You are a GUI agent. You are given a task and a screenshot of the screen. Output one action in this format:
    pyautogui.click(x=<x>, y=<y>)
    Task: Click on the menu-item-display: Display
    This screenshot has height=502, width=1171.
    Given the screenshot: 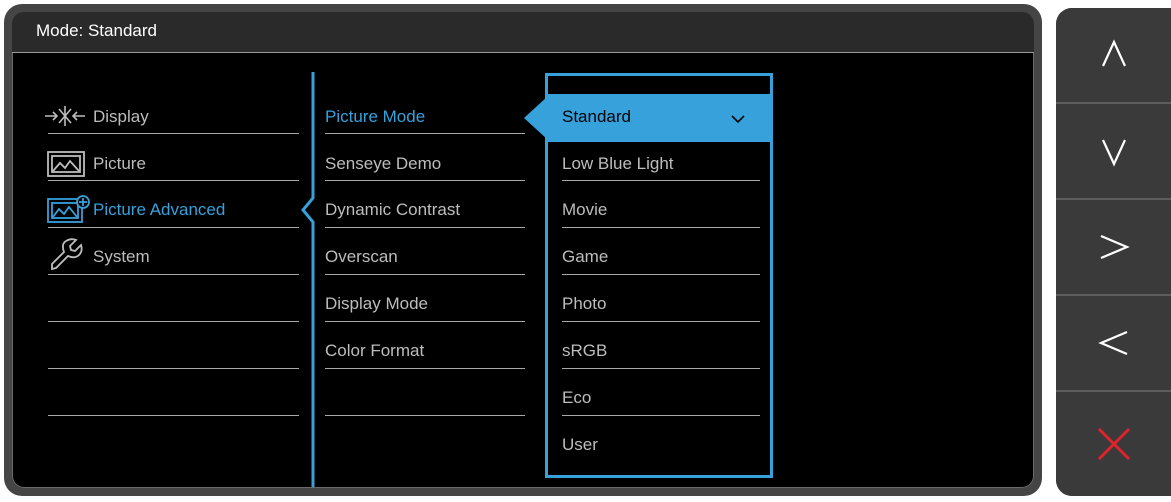 What is the action you would take?
    pyautogui.click(x=121, y=117)
    